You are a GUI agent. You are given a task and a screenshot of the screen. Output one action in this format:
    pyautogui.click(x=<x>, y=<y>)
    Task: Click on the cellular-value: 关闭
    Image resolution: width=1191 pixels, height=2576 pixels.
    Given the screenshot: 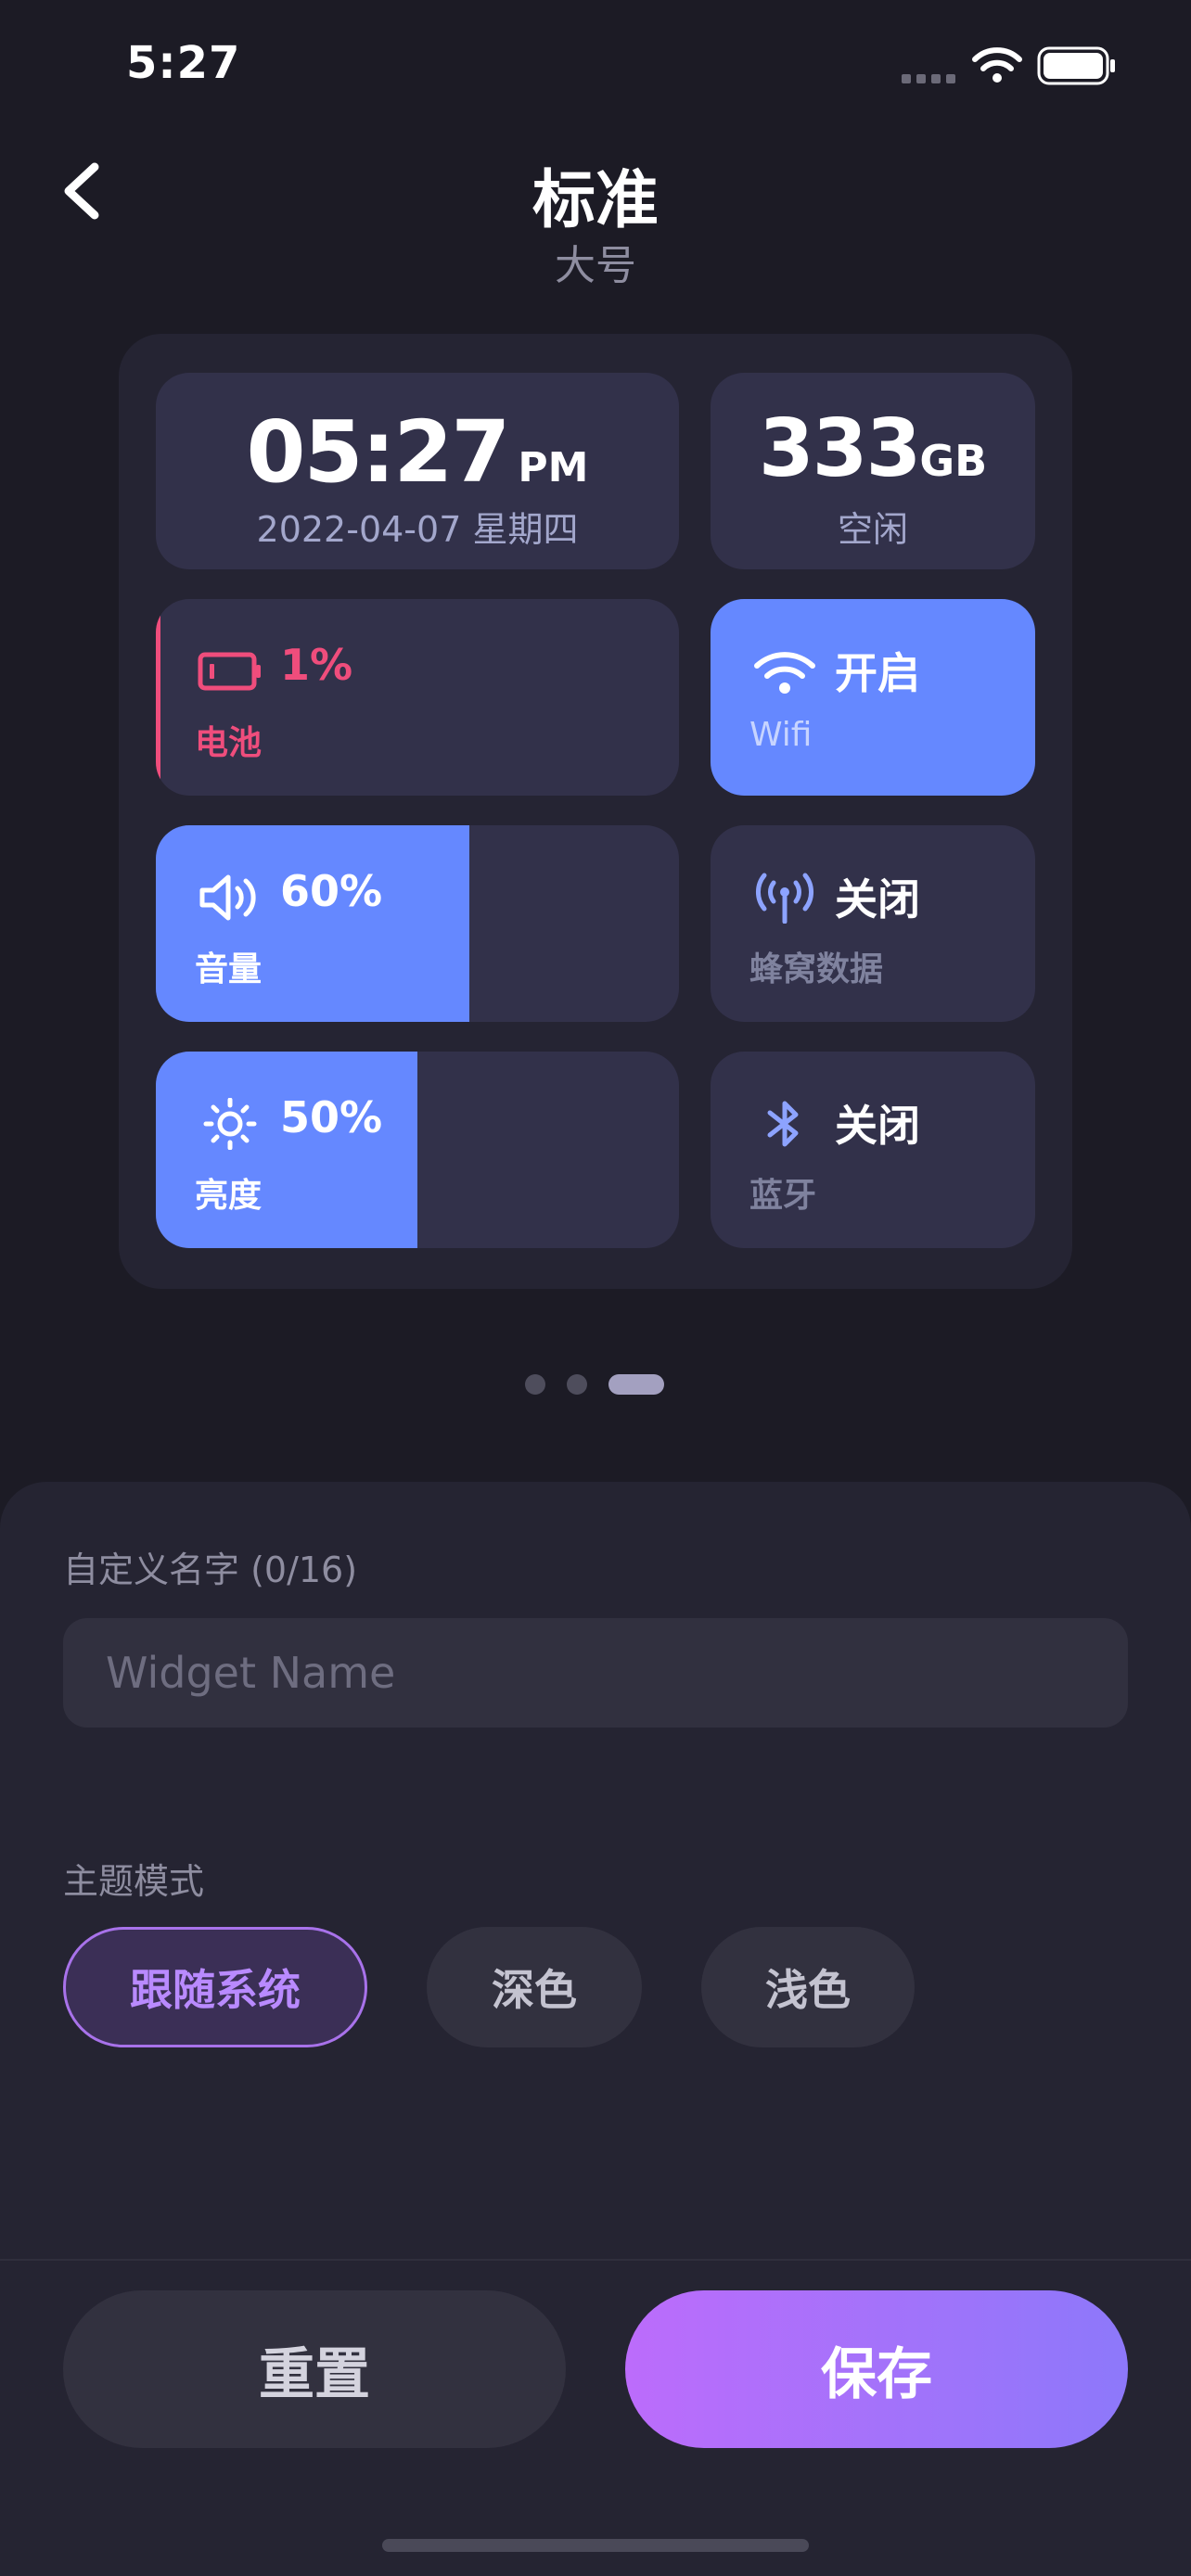 What is the action you would take?
    pyautogui.click(x=877, y=900)
    